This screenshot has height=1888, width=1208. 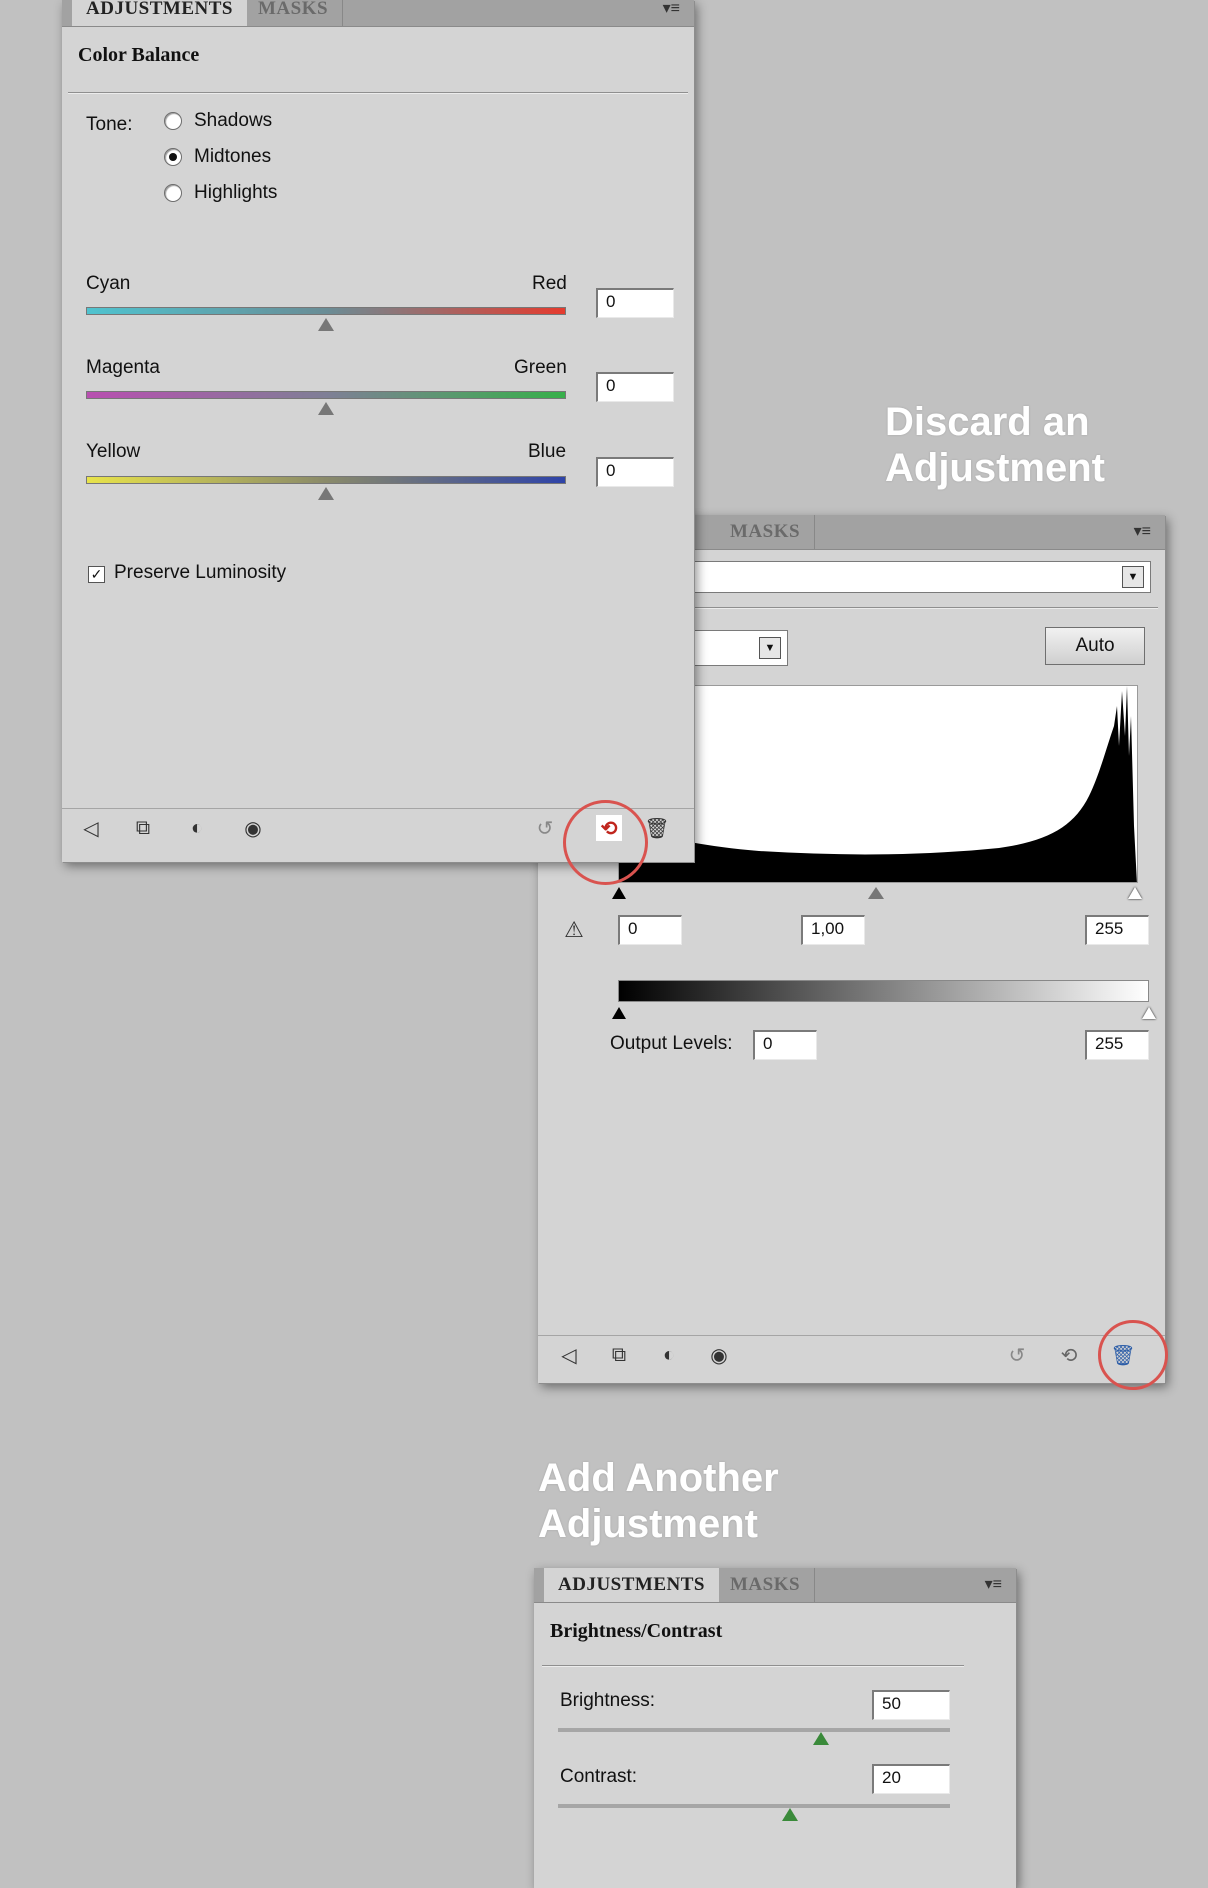 What do you see at coordinates (200, 573) in the screenshot?
I see `preserve-luminosity-label: Preserve Luminosity` at bounding box center [200, 573].